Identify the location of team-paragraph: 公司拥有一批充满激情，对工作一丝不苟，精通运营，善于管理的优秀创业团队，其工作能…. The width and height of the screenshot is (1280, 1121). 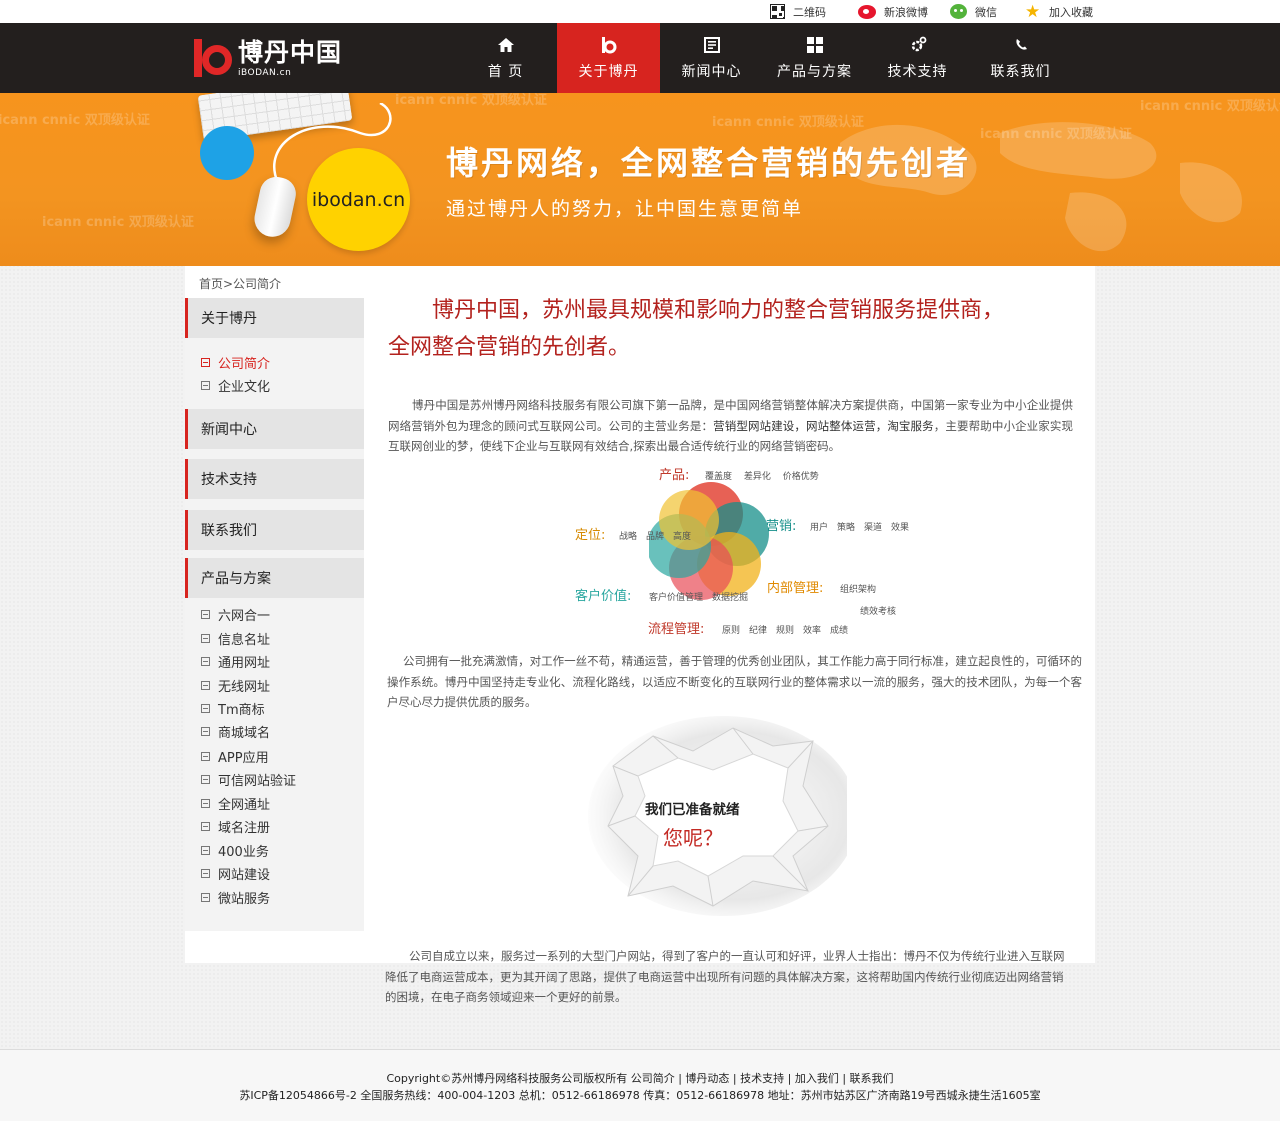
(734, 681).